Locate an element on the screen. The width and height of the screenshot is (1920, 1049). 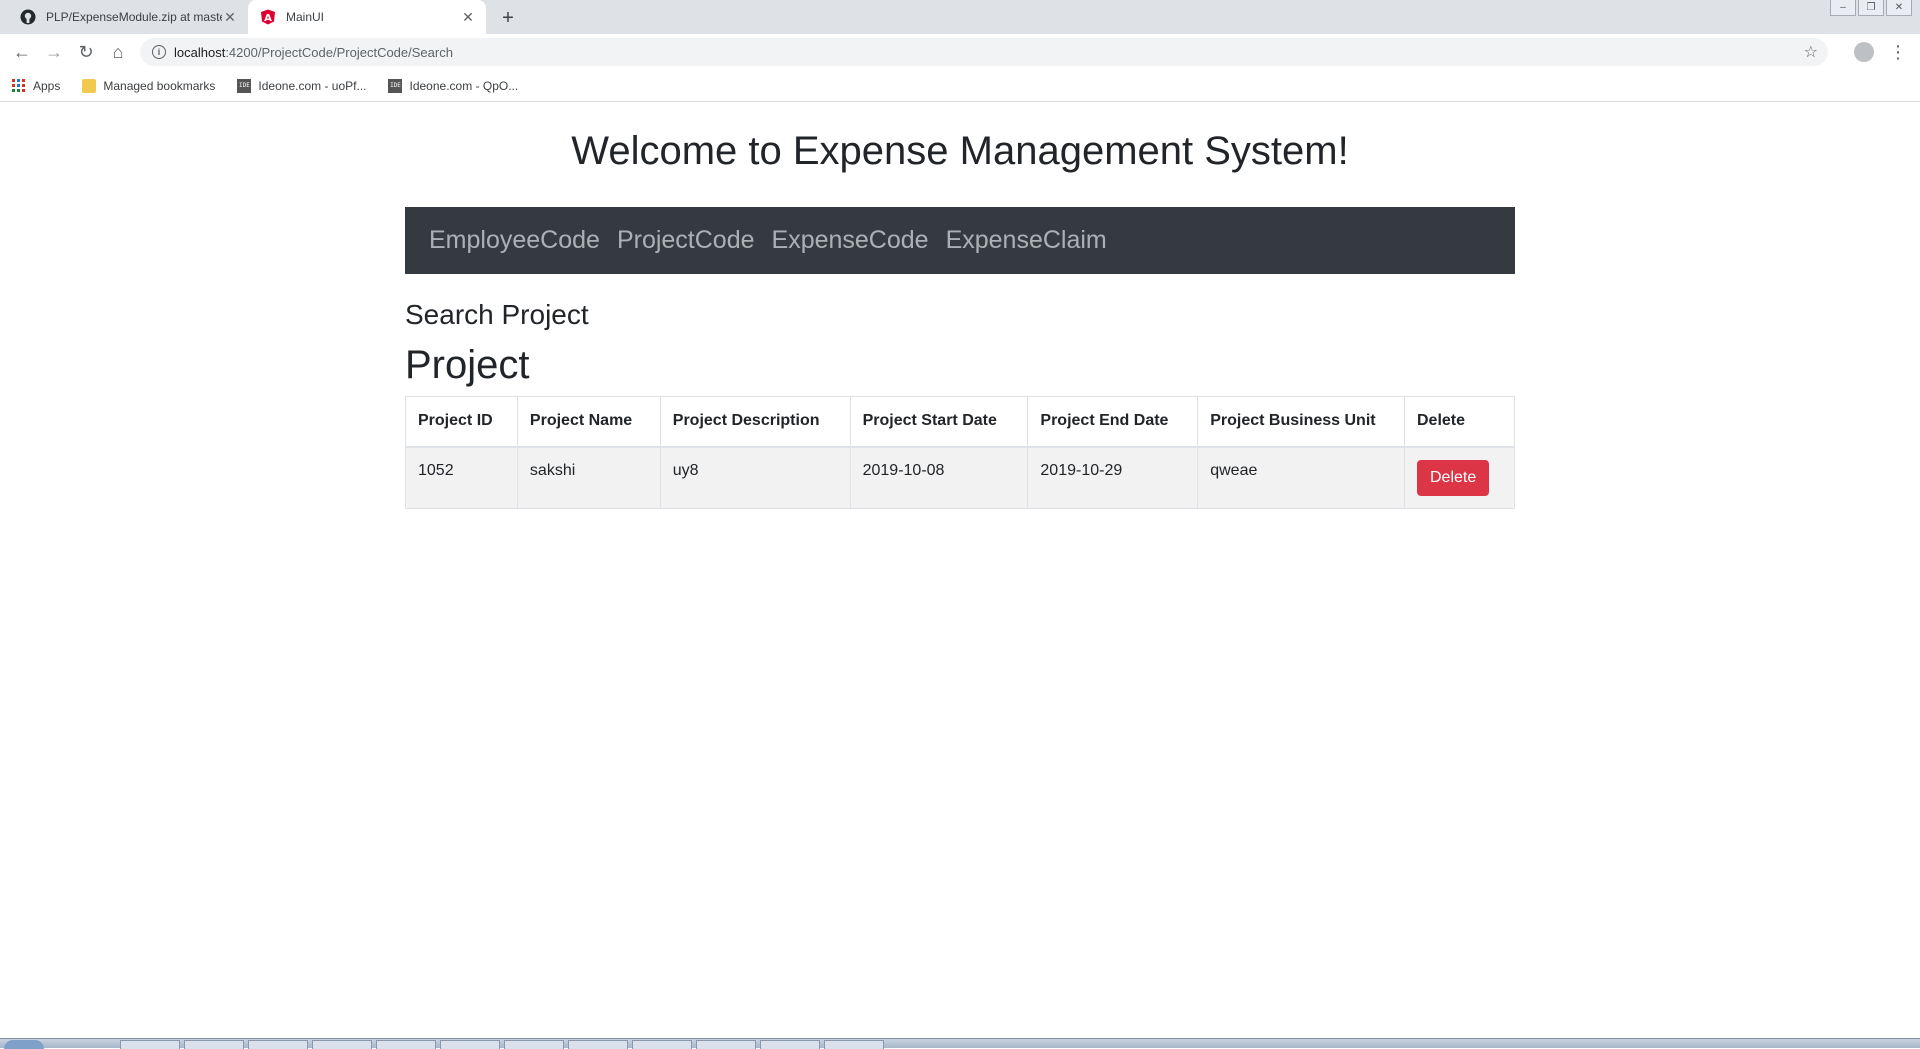
cell-project-business-unit: qweae is located at coordinates (1301, 477).